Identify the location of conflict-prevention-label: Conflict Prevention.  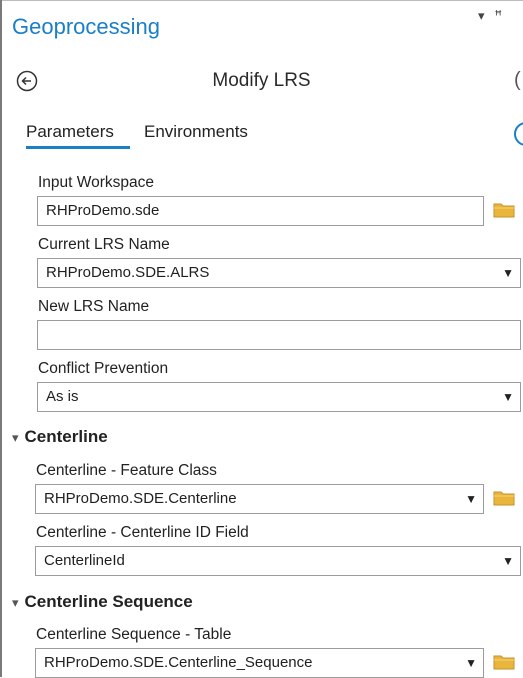
(103, 368).